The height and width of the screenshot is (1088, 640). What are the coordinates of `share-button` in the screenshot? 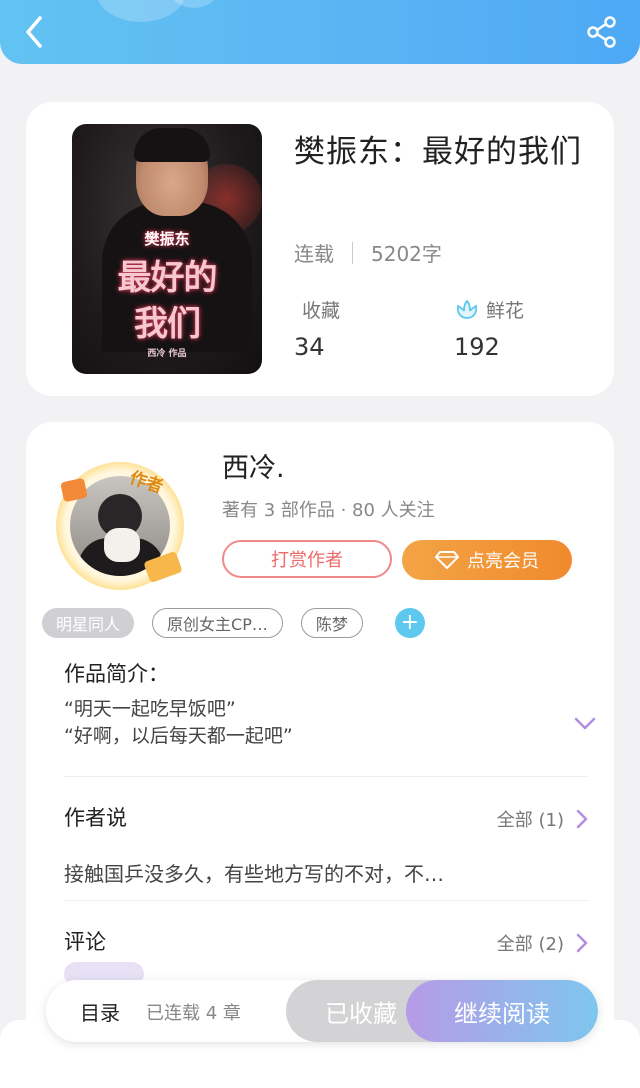 It's located at (602, 32).